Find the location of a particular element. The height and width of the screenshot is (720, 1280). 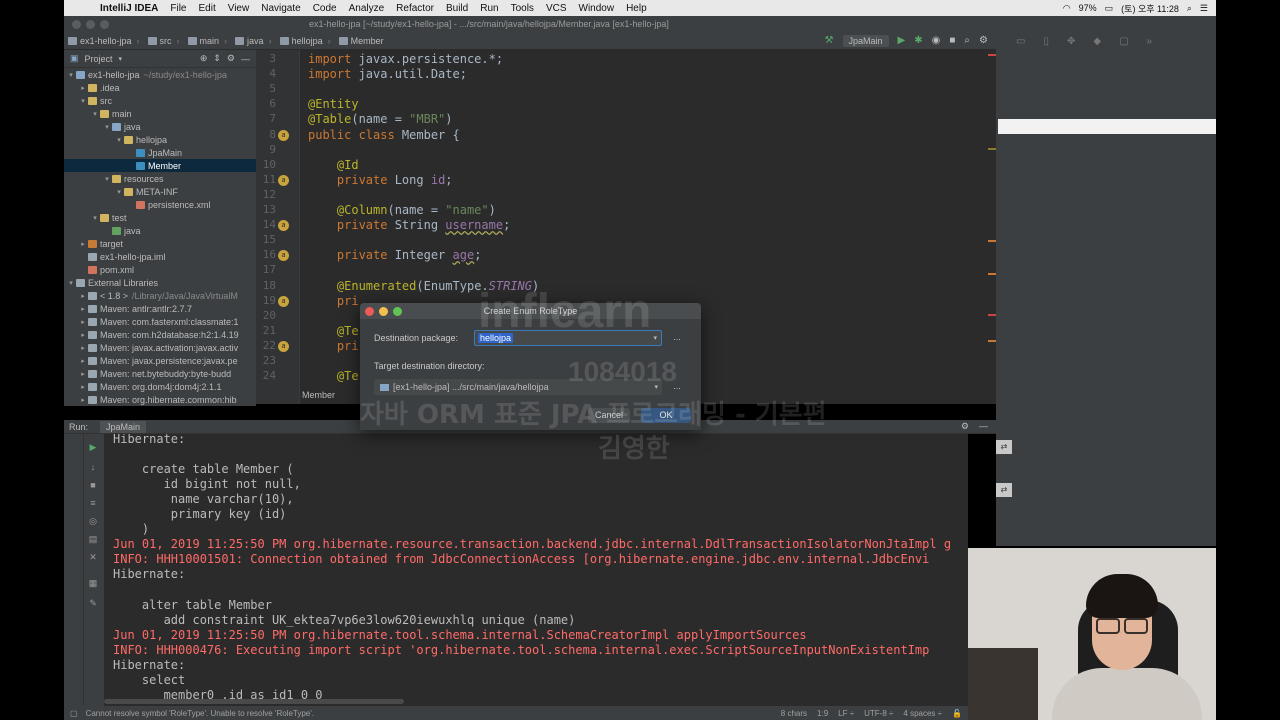

scroll-down-icon: ↓ is located at coordinates (93, 467).